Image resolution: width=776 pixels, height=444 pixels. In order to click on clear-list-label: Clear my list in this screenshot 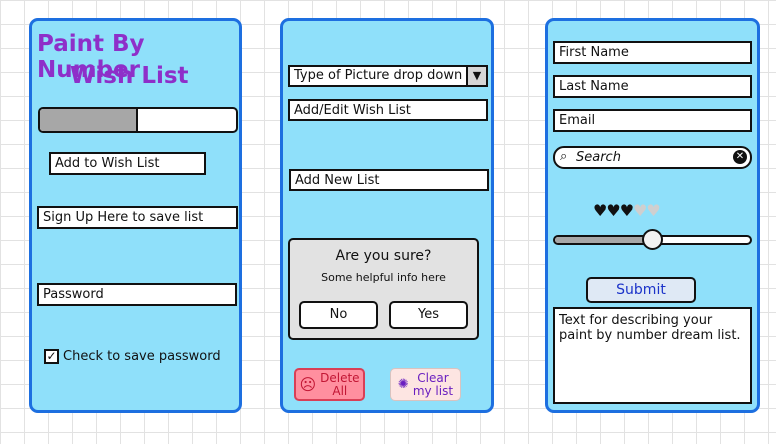, I will do `click(433, 384)`.